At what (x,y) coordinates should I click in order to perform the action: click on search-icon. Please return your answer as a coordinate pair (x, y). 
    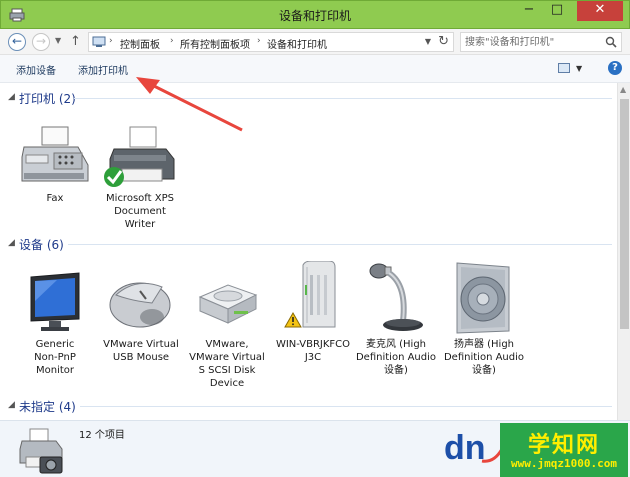
    Looking at the image, I should click on (611, 42).